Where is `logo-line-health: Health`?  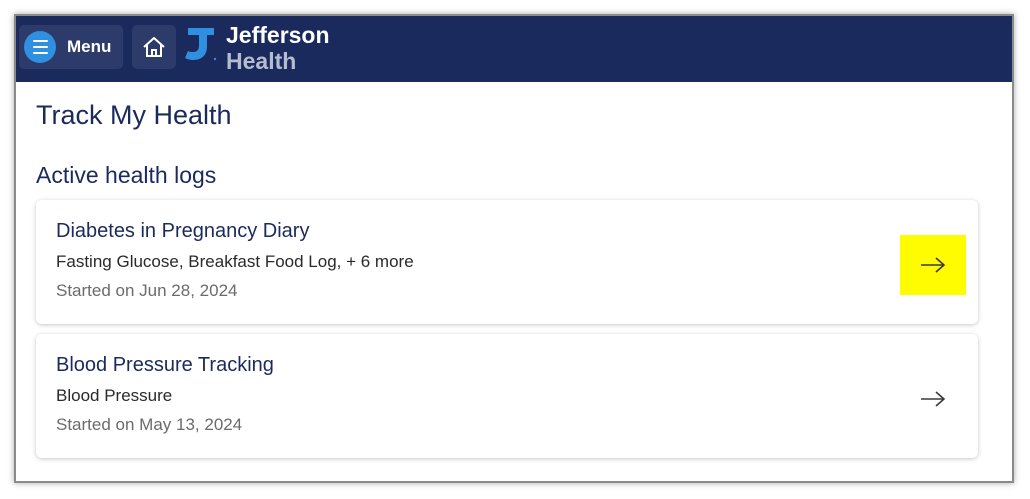
logo-line-health: Health is located at coordinates (261, 61).